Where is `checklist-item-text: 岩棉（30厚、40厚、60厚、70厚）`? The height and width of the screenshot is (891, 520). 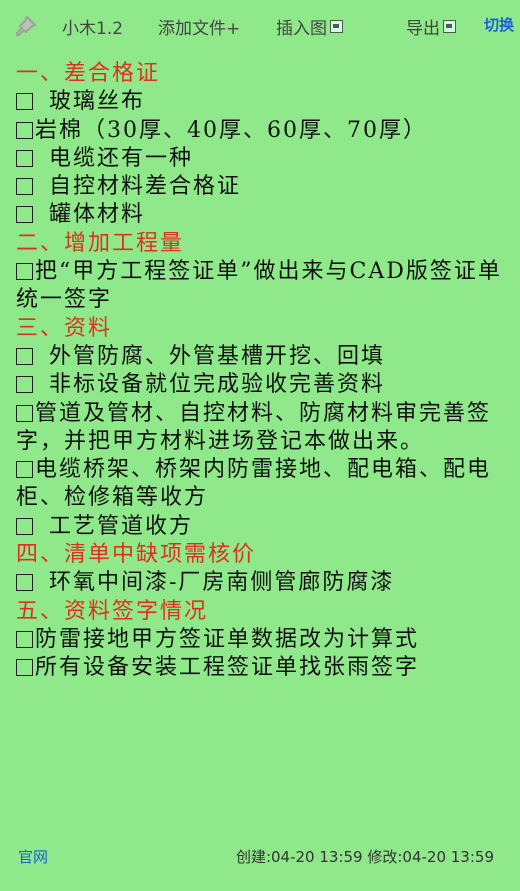 checklist-item-text: 岩棉（30厚、40厚、60厚、70厚） is located at coordinates (231, 130).